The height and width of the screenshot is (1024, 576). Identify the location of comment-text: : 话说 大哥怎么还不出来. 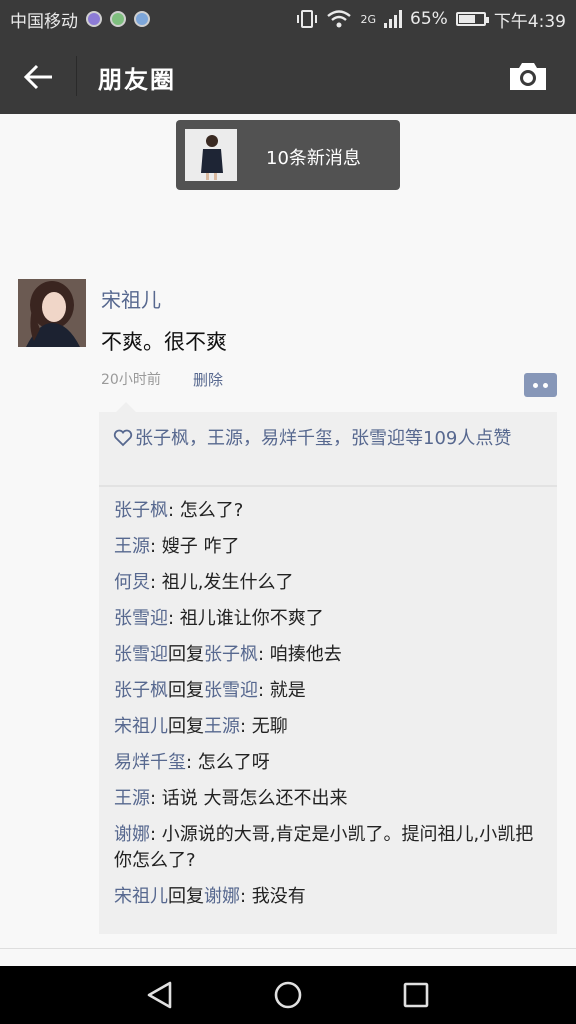
(249, 798).